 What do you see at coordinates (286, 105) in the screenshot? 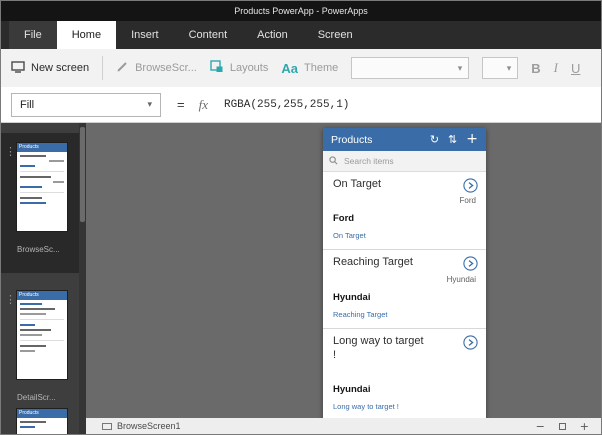
I see `formula-input: RGBA(255,255,255,1)` at bounding box center [286, 105].